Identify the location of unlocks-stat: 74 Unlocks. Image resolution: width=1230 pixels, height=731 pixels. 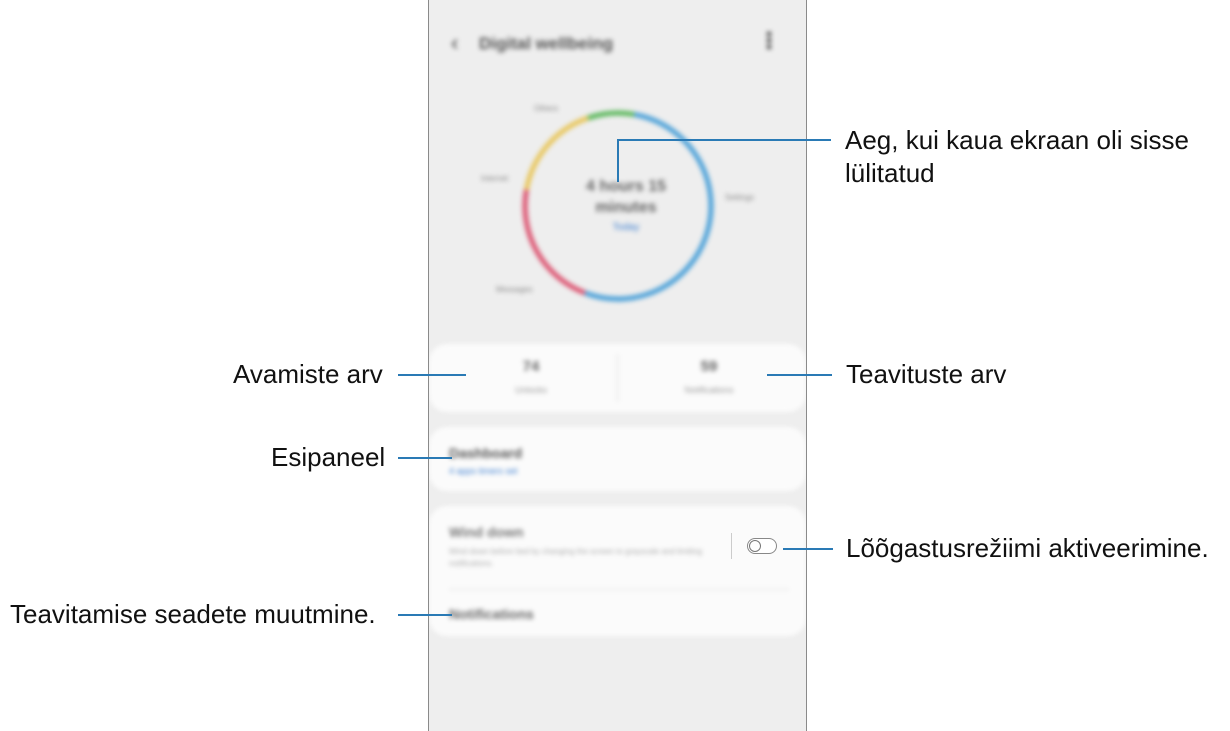
(531, 376).